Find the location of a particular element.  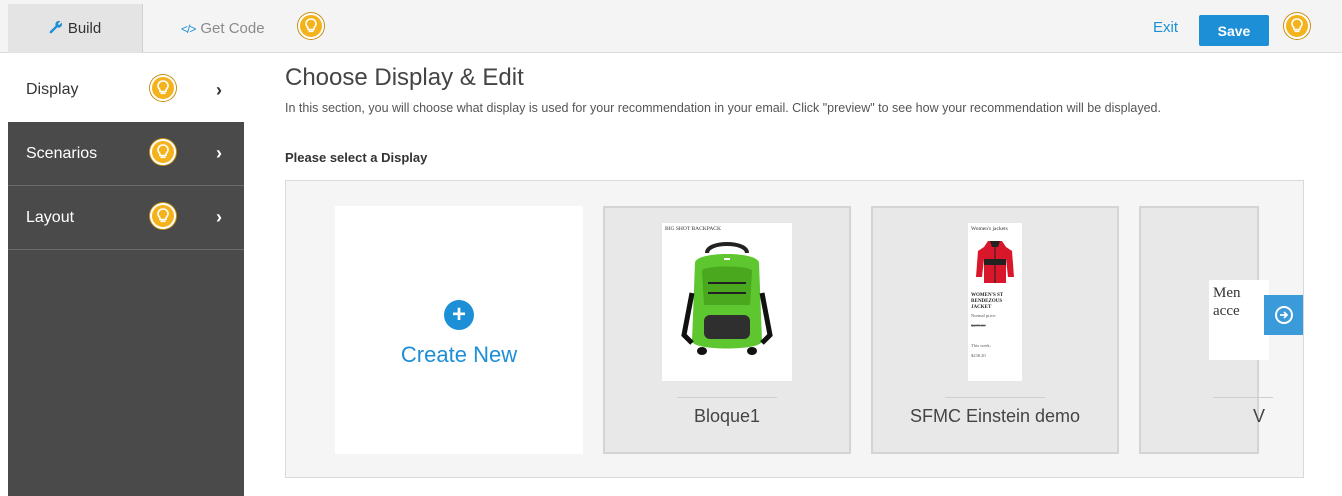

display-card: BIG SHOT BACKPACK Bloque1 is located at coordinates (727, 330).